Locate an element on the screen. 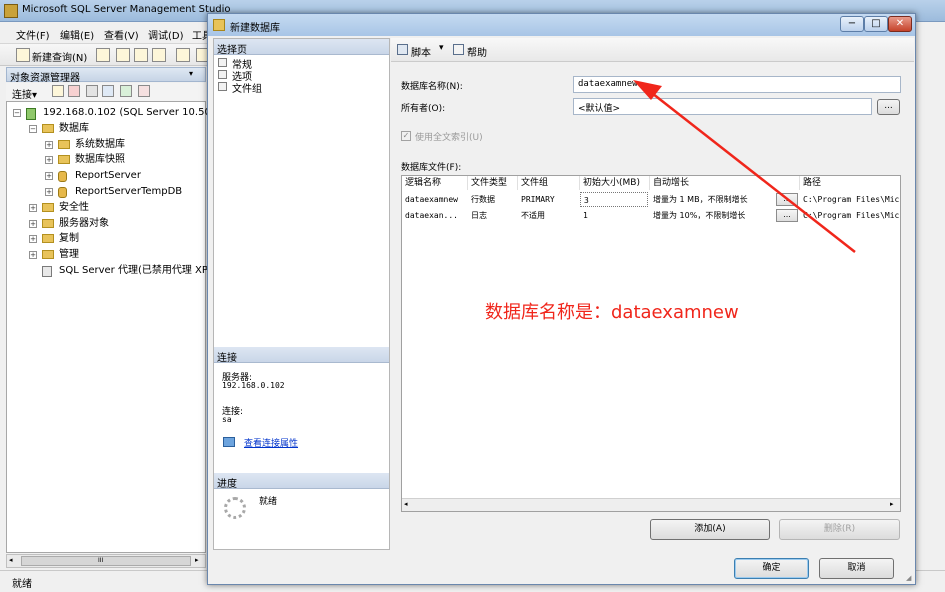 Image resolution: width=945 pixels, height=592 pixels. annotation-arrow is located at coordinates (744, 166).